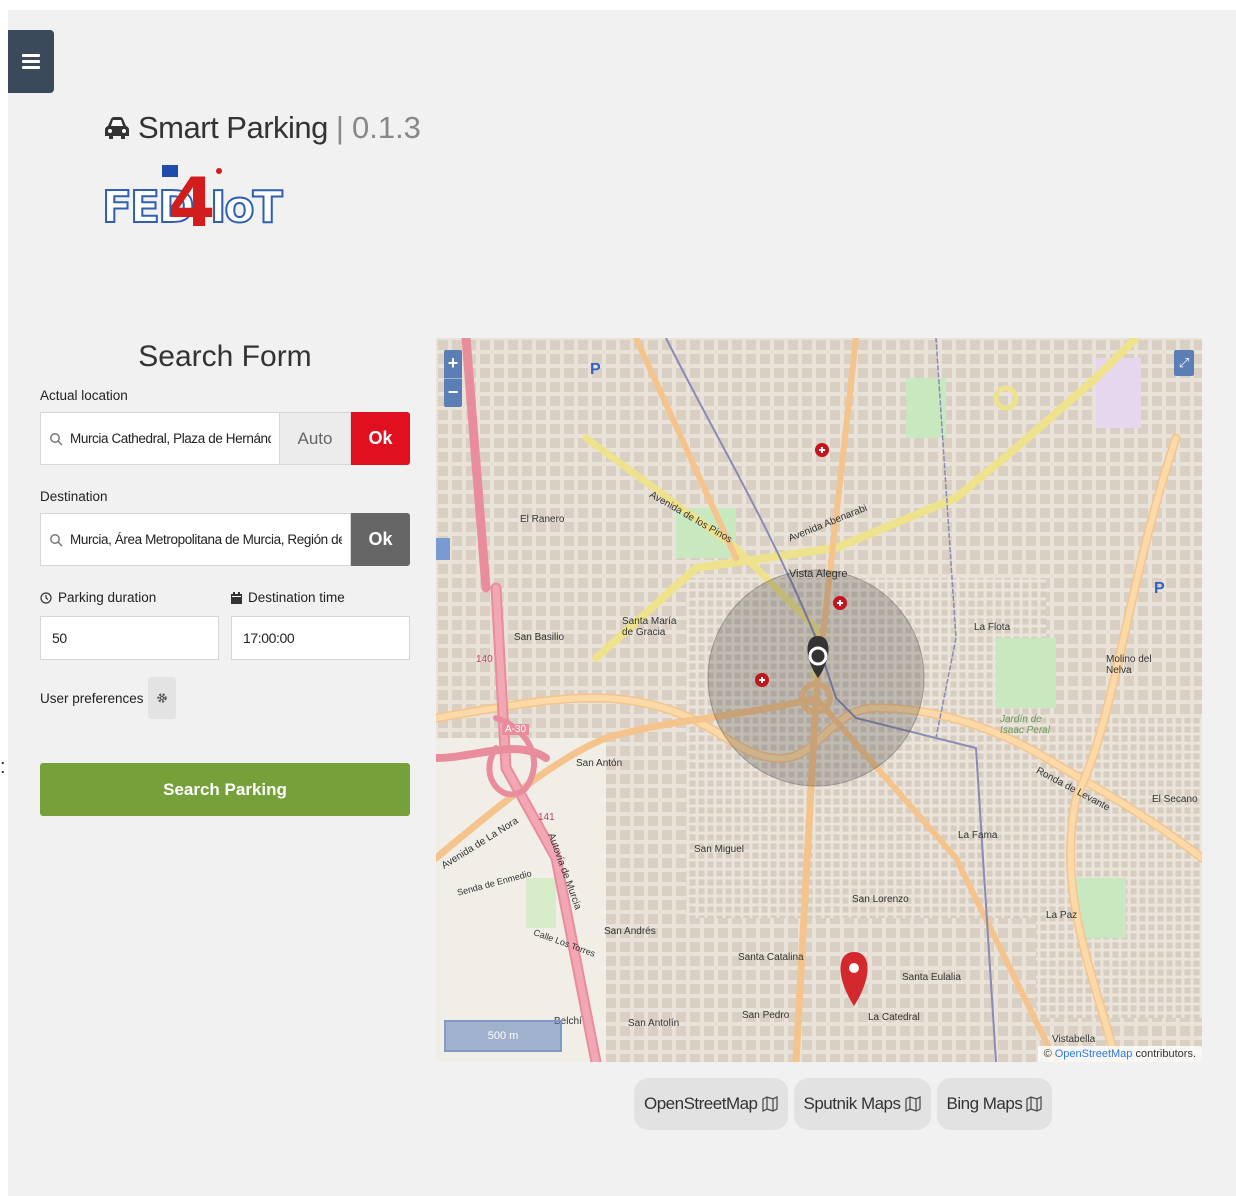  Describe the element at coordinates (296, 597) in the screenshot. I see `destination-time-label: Destination time` at that location.